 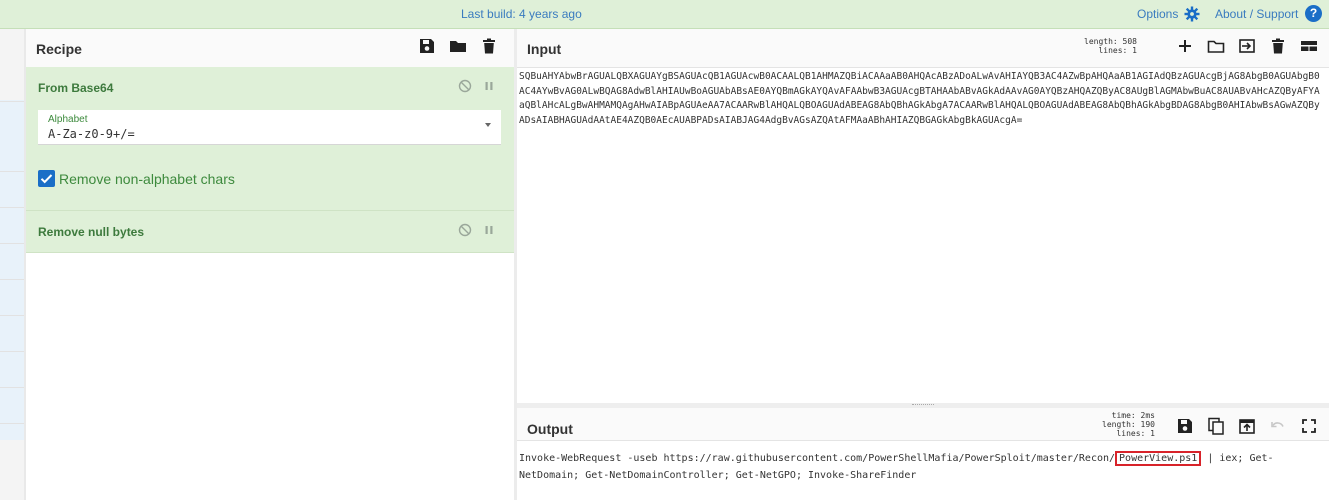 What do you see at coordinates (1185, 46) in the screenshot?
I see `plus-icon` at bounding box center [1185, 46].